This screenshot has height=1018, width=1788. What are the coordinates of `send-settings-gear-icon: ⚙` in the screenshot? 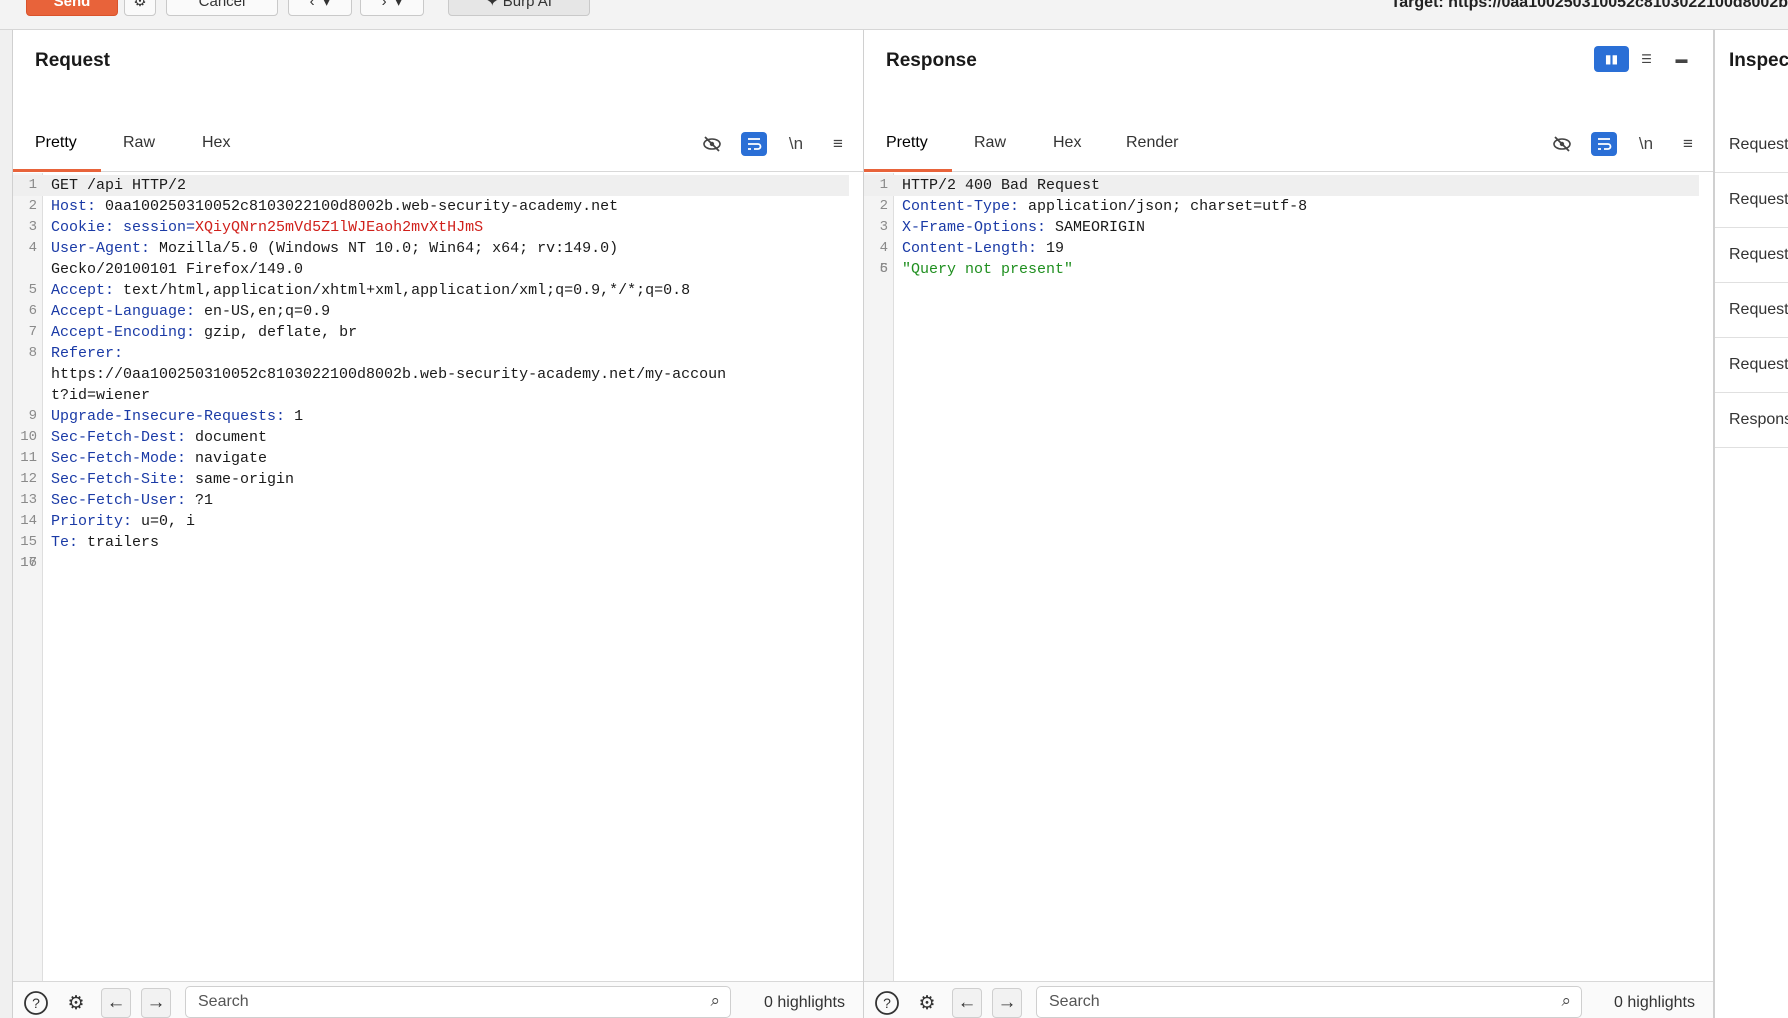 It's located at (140, 8).